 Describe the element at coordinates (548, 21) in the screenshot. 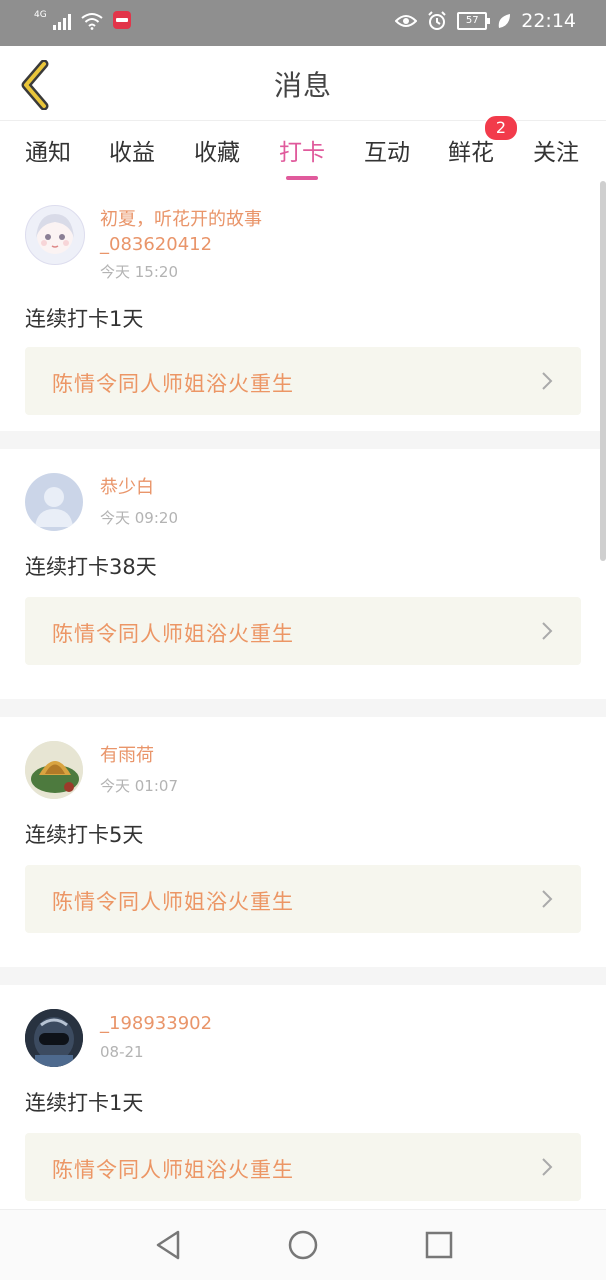

I see `status-time: 22:14` at that location.